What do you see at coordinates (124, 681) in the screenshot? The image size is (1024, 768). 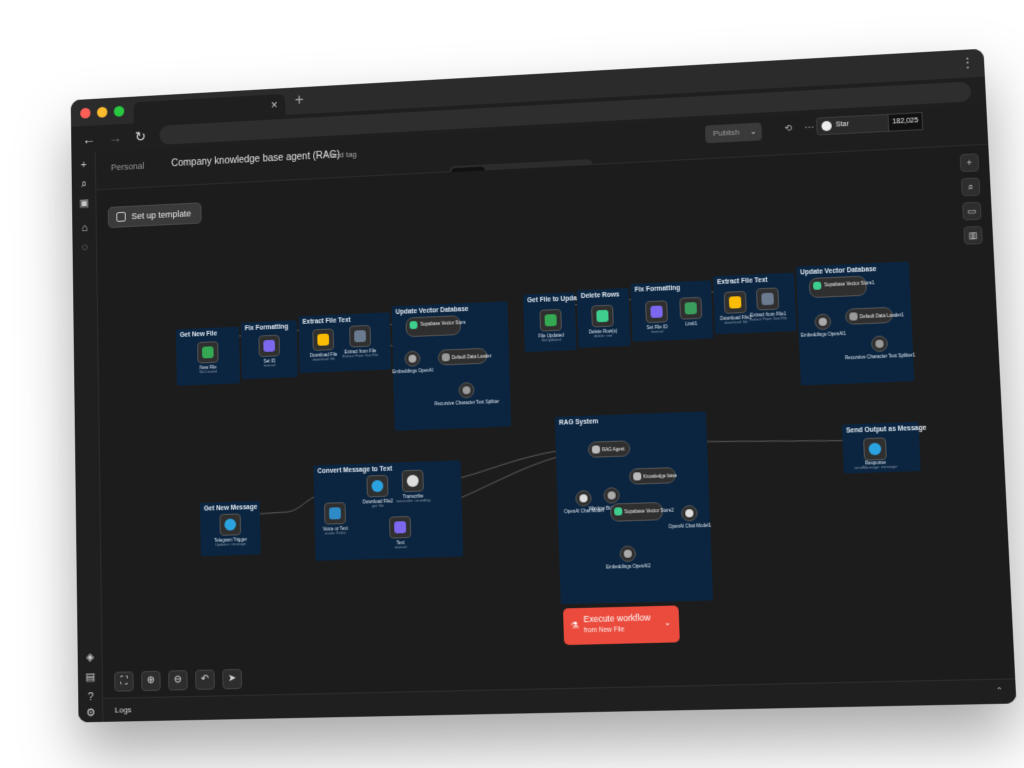 I see `fit-view-button: ⛶` at bounding box center [124, 681].